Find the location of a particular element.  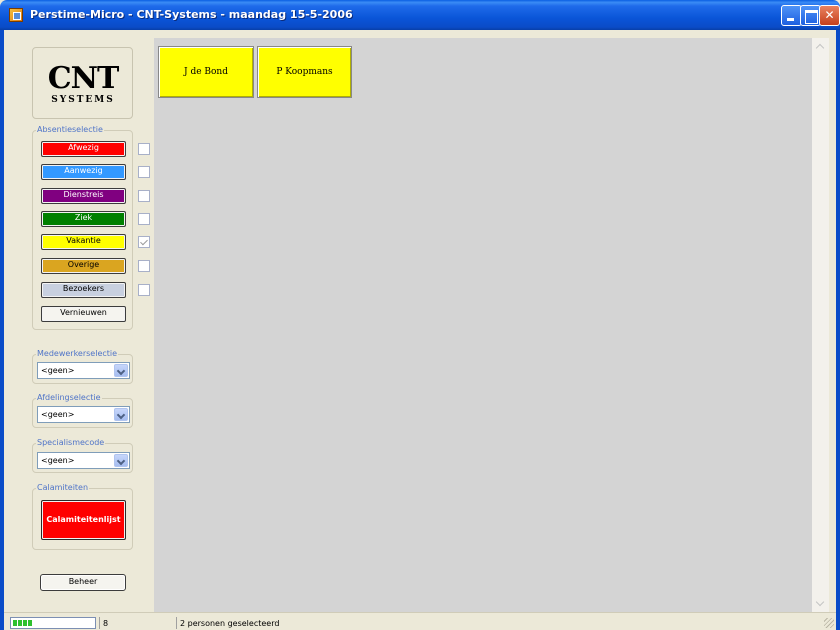

progress-fill is located at coordinates (22, 623).